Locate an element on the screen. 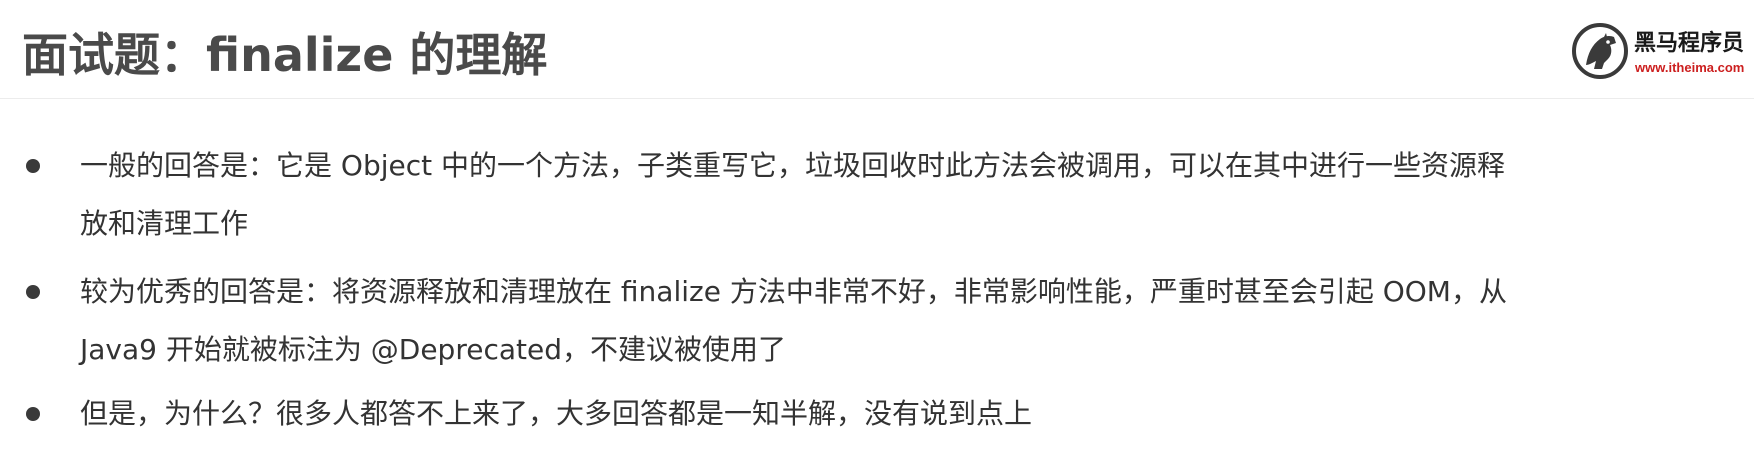 This screenshot has width=1754, height=473. bullet-line: Java9 开始就被标注为 @Deprecated，不建议被使用了 is located at coordinates (433, 349).